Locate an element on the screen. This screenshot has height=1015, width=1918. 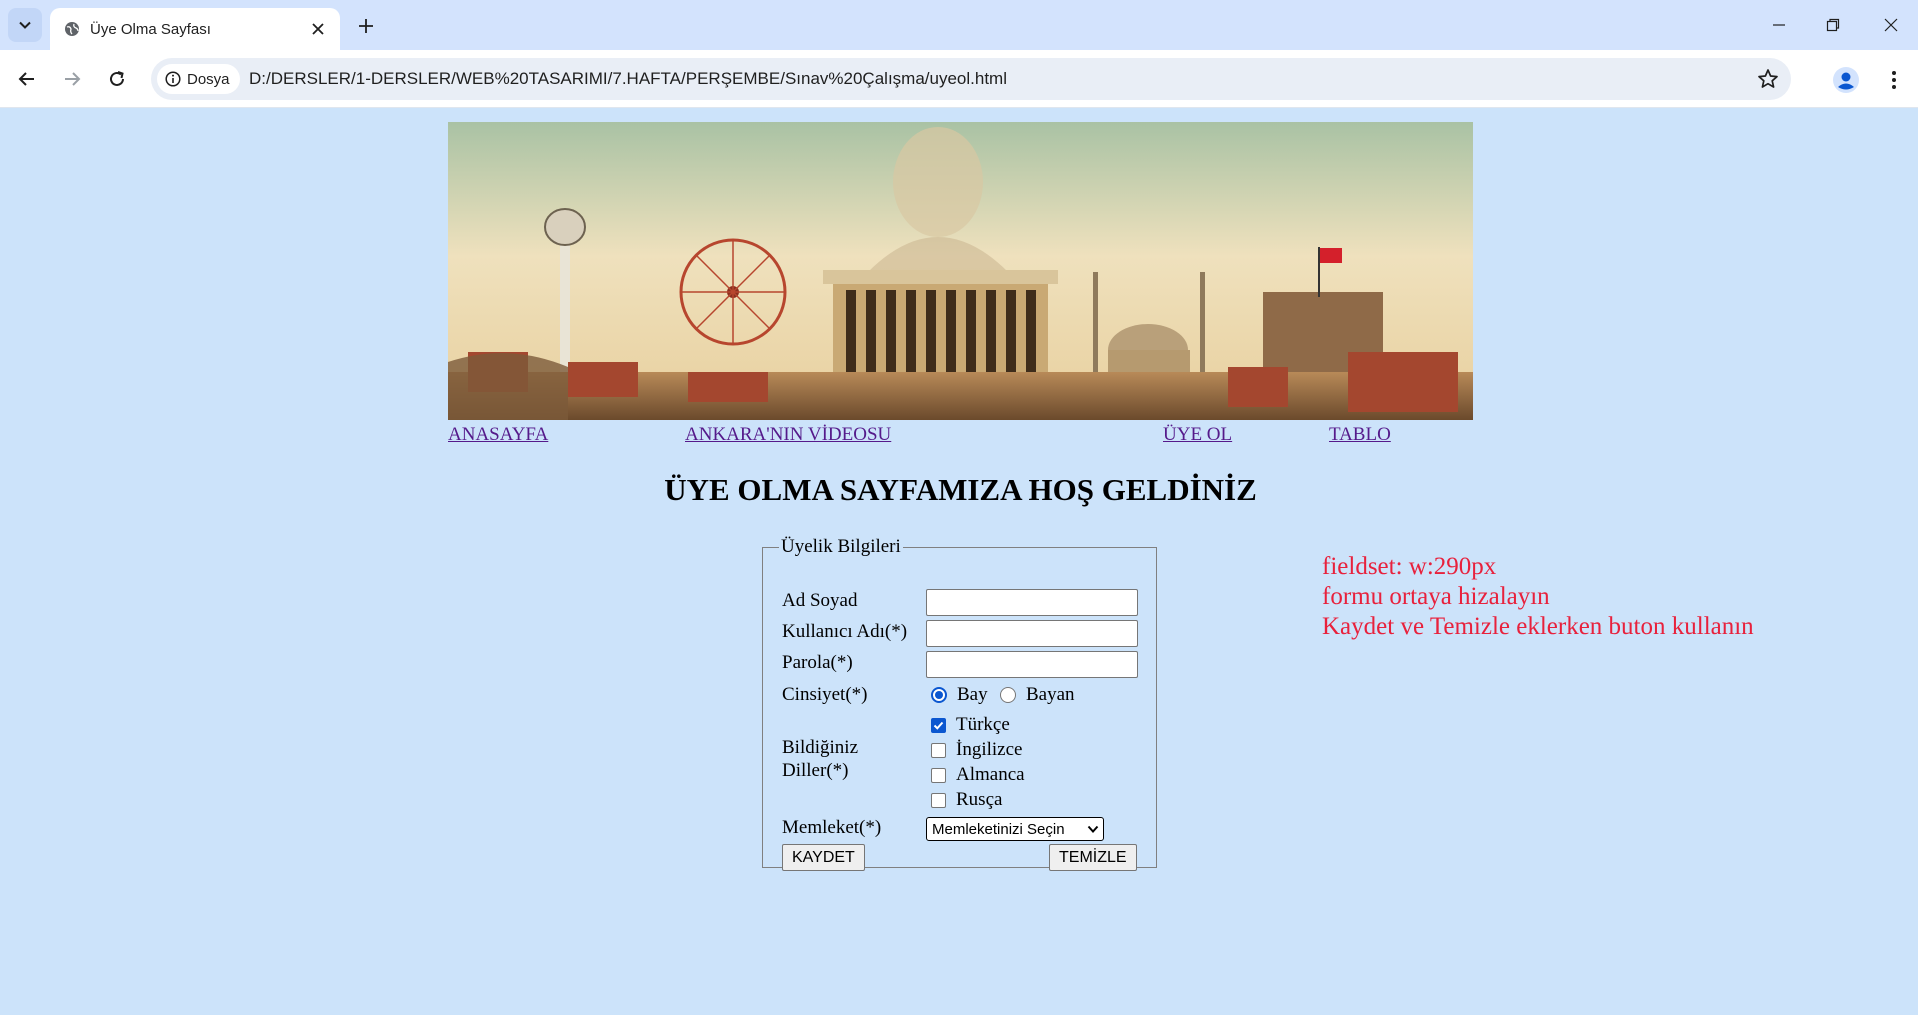
minimize-button is located at coordinates (1779, 25).